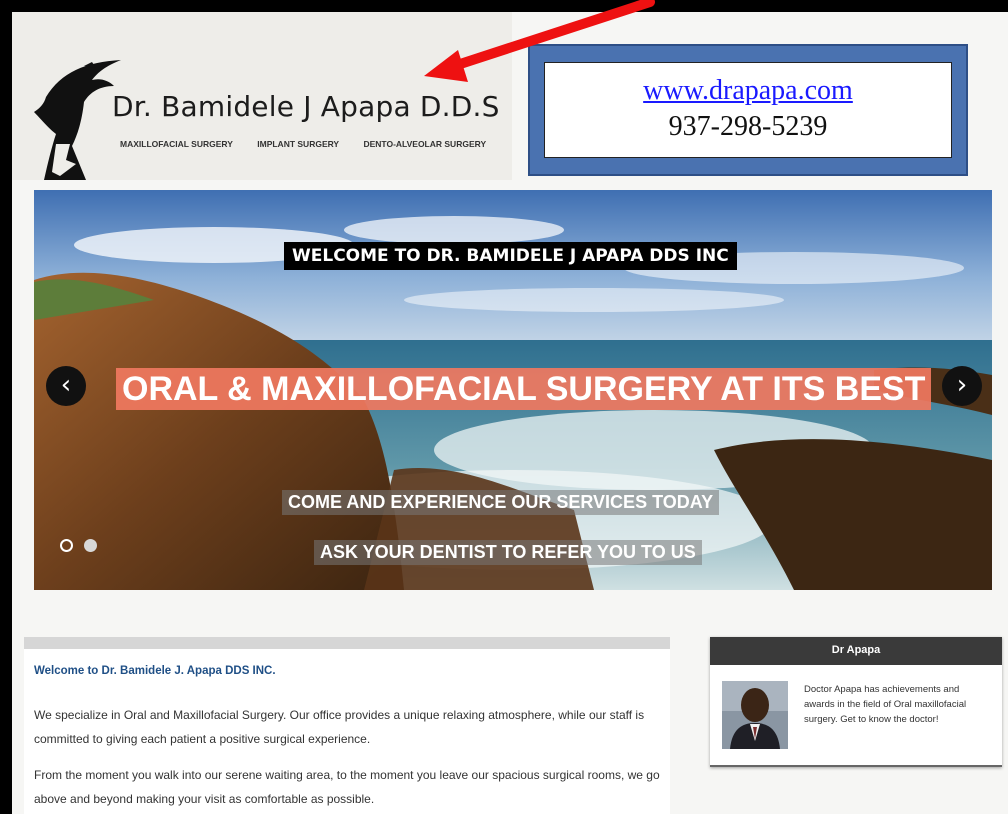 This screenshot has height=826, width=1008. I want to click on hero-tagline-2: ASK YOUR DENTIST TO REFER YOU TO US, so click(508, 552).